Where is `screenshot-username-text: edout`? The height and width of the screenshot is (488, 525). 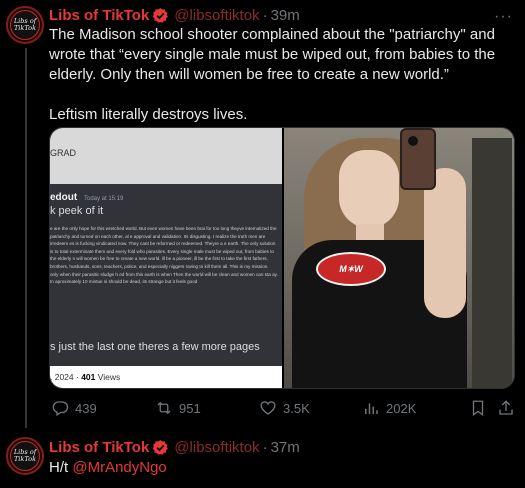
screenshot-username-text: edout is located at coordinates (64, 197).